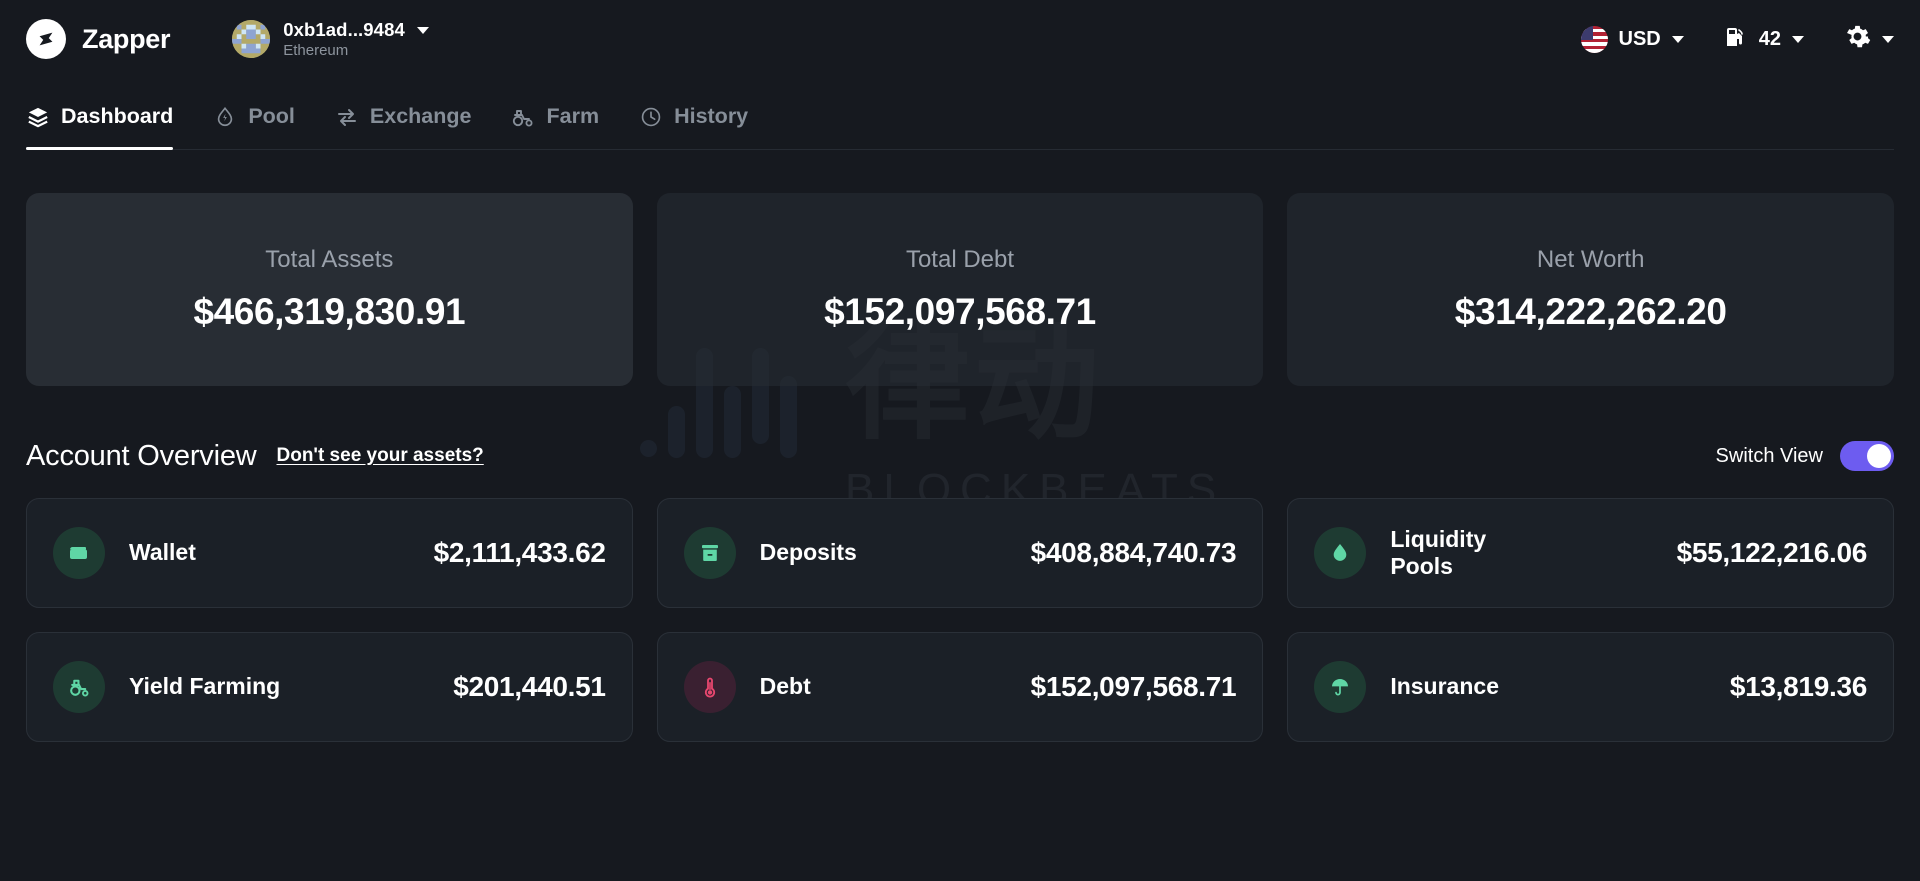 The height and width of the screenshot is (881, 1920). I want to click on switch-view-control: Switch View, so click(1805, 456).